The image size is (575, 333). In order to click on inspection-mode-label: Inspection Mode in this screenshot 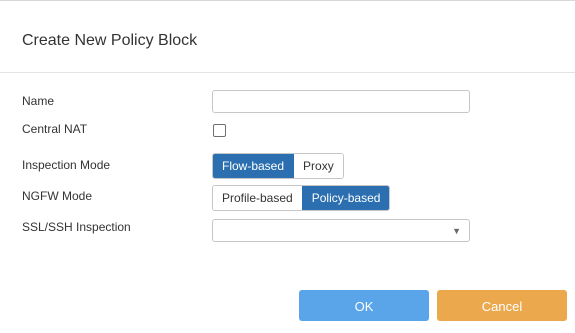, I will do `click(66, 165)`.